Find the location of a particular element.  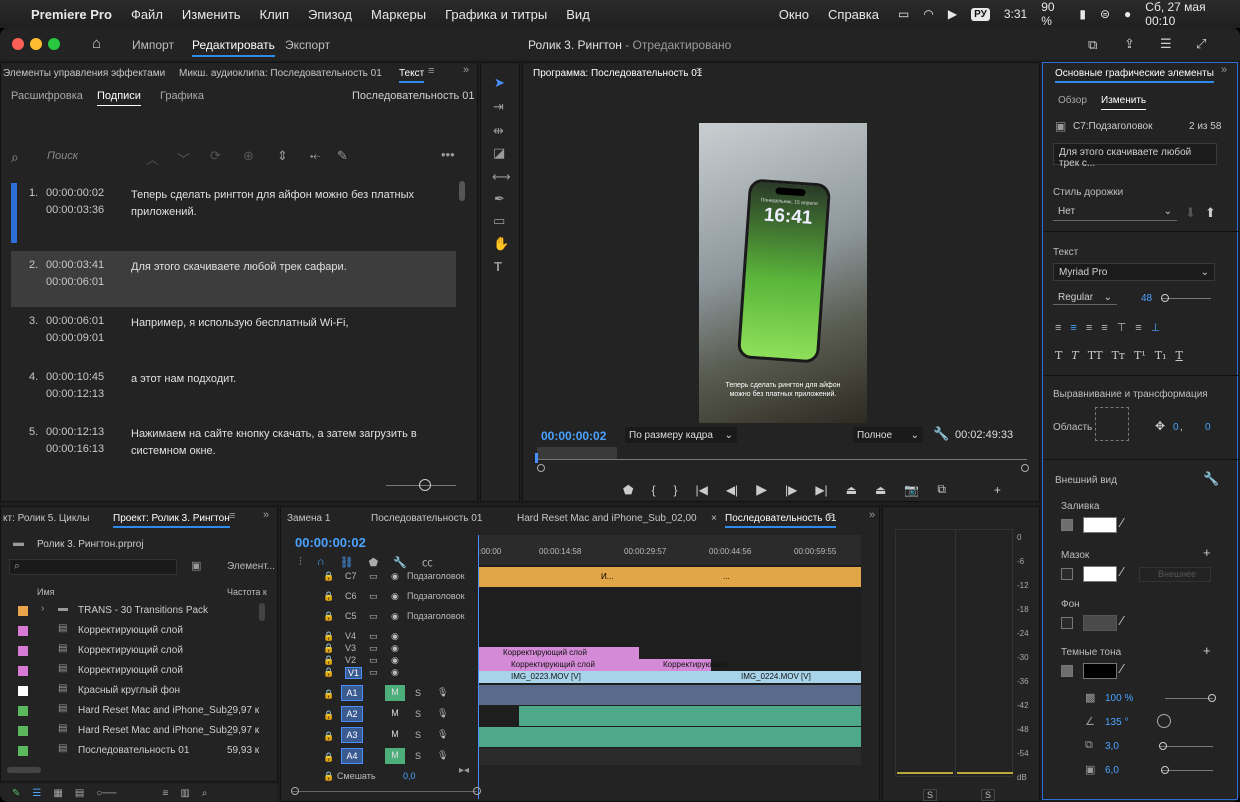

track-id: A4 is located at coordinates (352, 756).